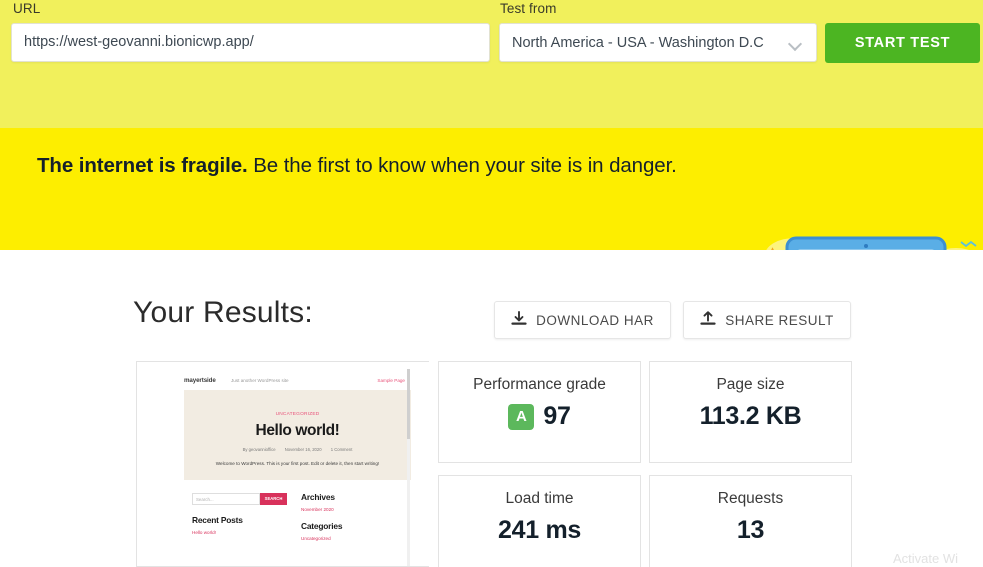 The width and height of the screenshot is (983, 567). What do you see at coordinates (539, 498) in the screenshot?
I see `metric-label: Load time` at bounding box center [539, 498].